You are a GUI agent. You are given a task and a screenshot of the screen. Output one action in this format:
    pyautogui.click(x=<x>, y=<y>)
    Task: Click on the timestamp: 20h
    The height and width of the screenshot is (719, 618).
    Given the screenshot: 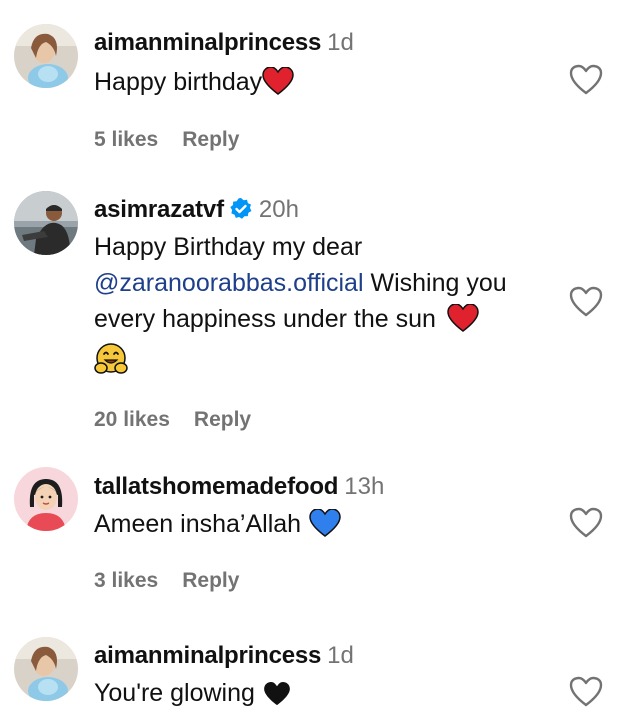 What is the action you would take?
    pyautogui.click(x=278, y=209)
    